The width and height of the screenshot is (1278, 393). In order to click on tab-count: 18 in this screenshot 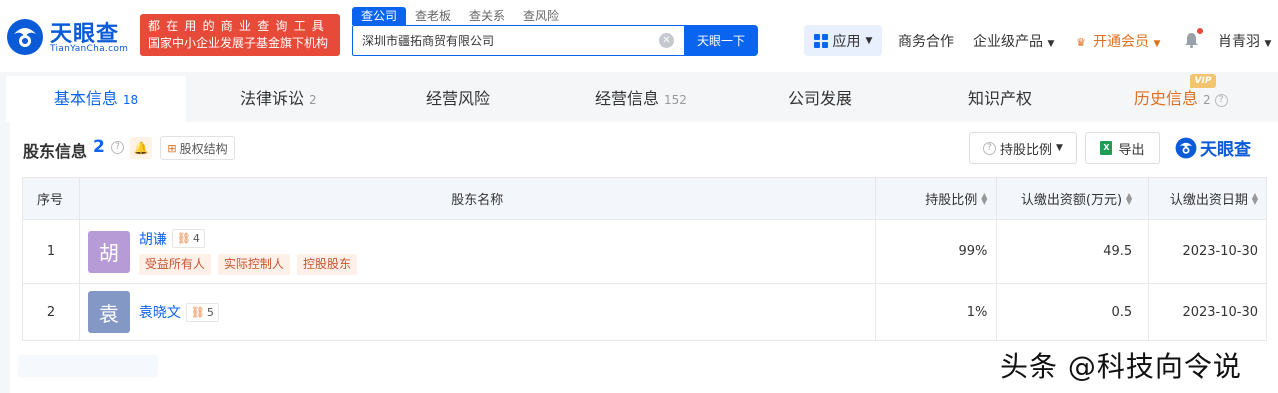, I will do `click(130, 100)`.